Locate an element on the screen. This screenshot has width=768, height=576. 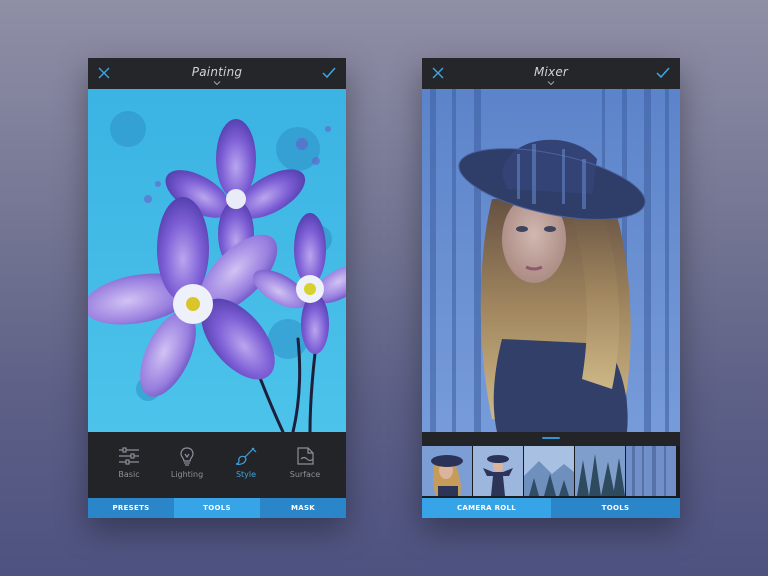
drag-handle is located at coordinates (551, 438).